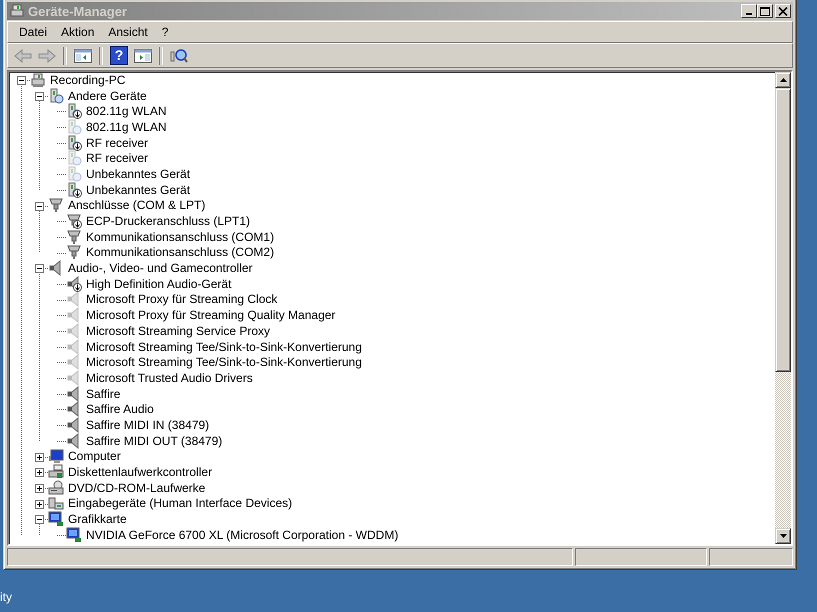 This screenshot has height=612, width=817. What do you see at coordinates (78, 32) in the screenshot?
I see `menu-item: Aktion` at bounding box center [78, 32].